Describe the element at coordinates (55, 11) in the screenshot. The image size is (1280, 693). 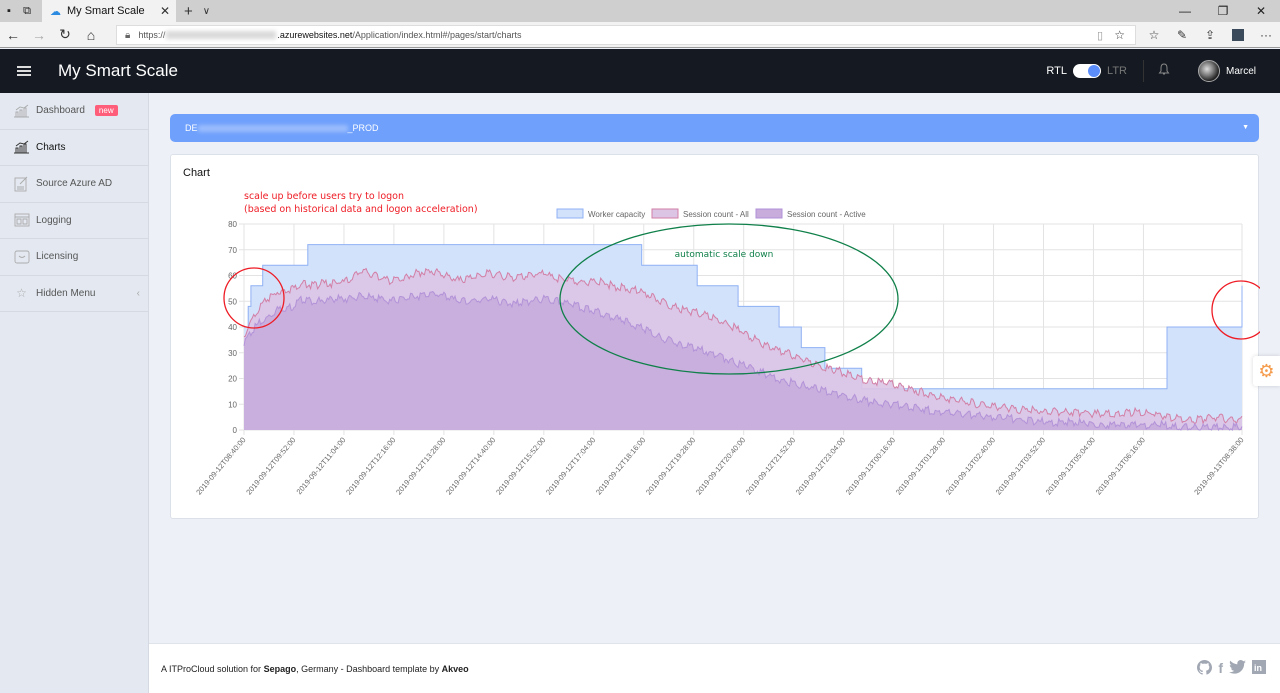
I see `cloud-favicon-icon: ☁` at that location.